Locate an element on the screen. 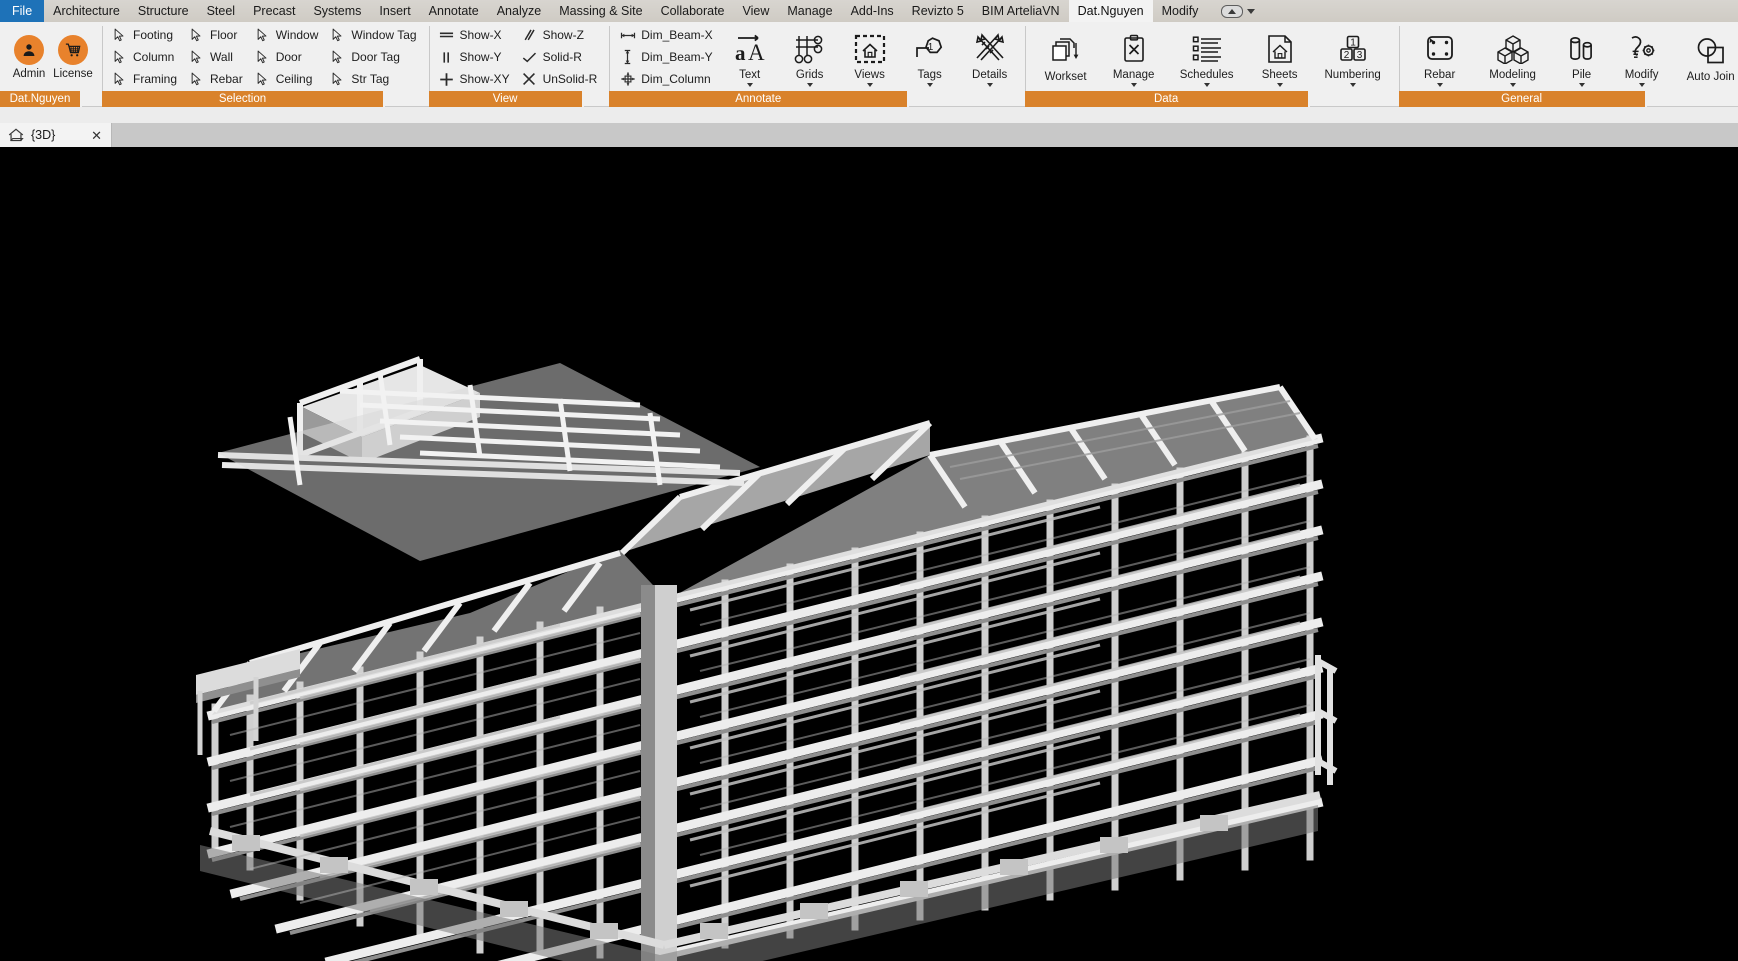 Image resolution: width=1738 pixels, height=961 pixels. diagonal-lines-icon is located at coordinates (529, 35).